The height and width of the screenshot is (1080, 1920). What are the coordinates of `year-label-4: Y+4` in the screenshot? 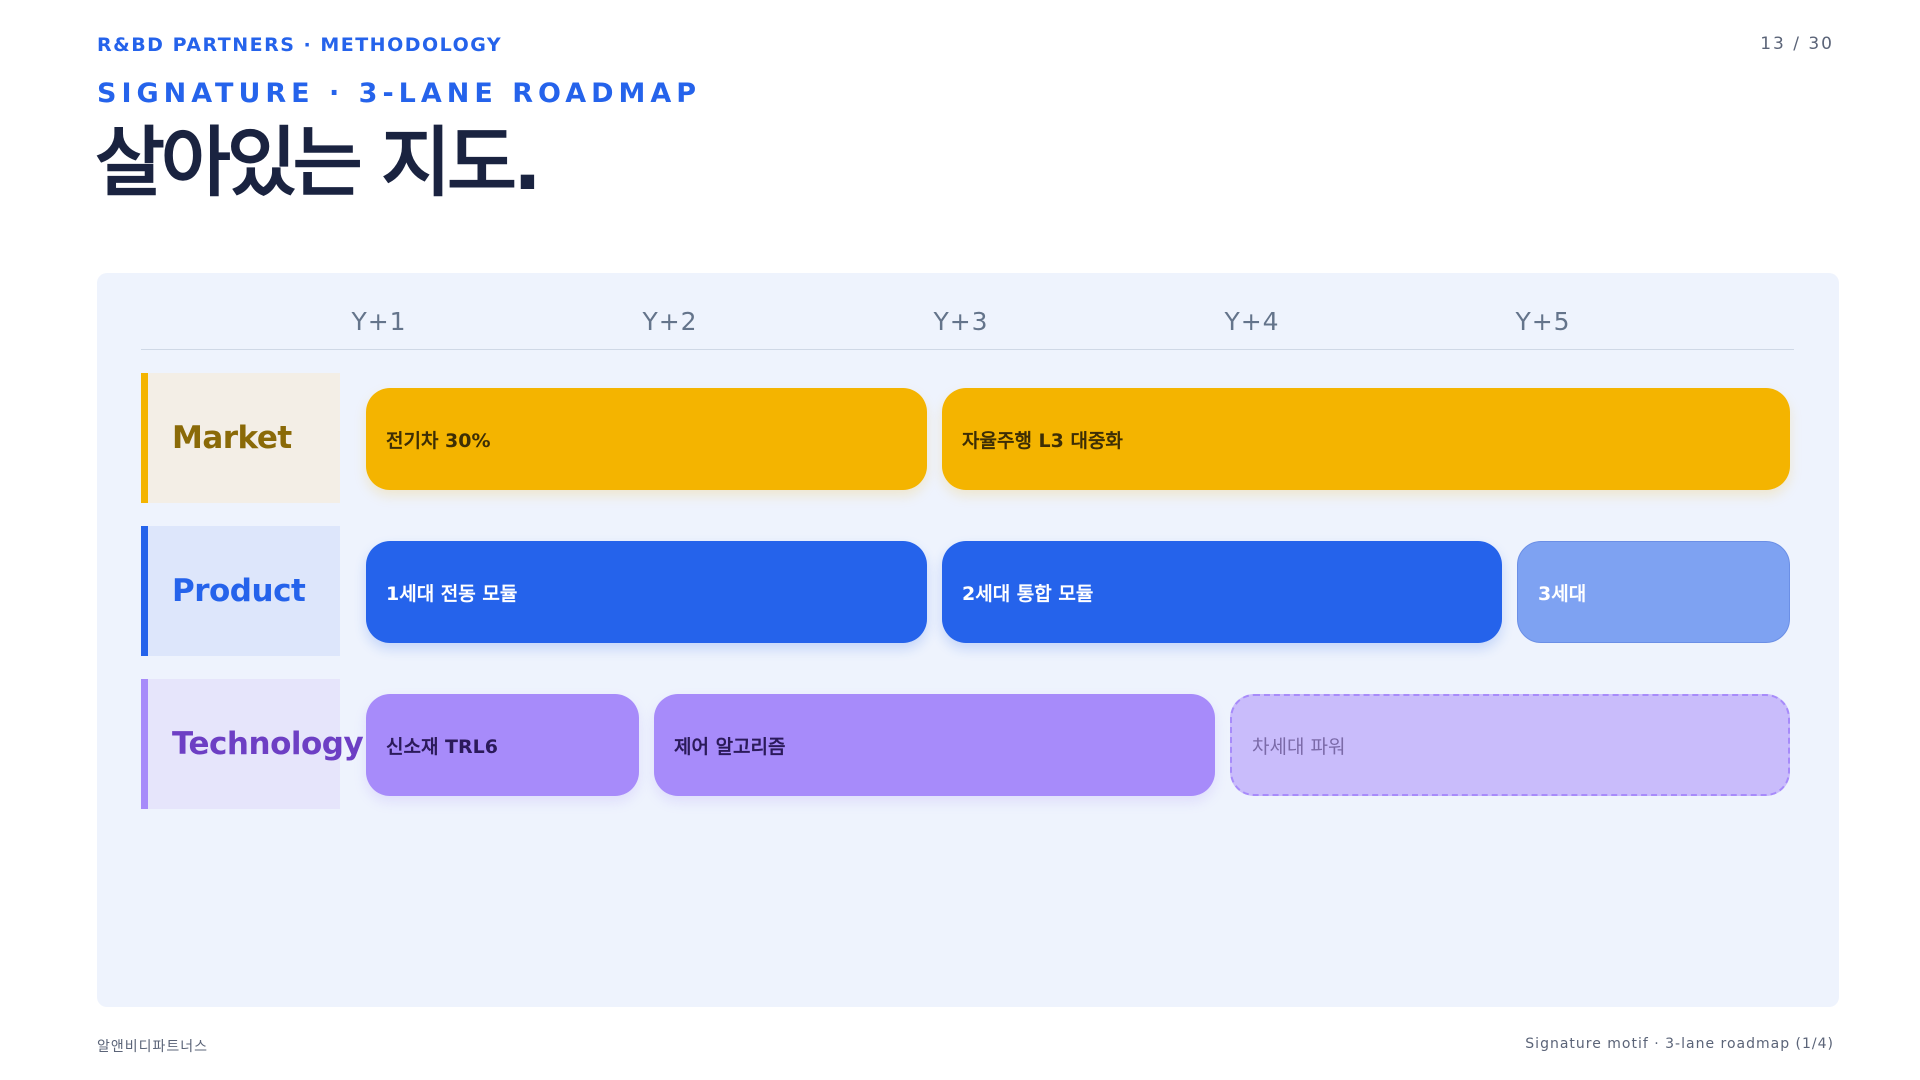 It's located at (1252, 321).